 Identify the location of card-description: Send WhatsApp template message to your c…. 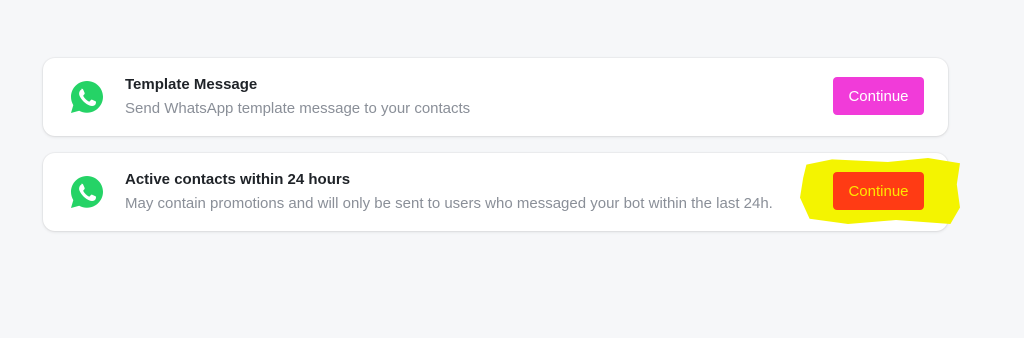
(298, 108).